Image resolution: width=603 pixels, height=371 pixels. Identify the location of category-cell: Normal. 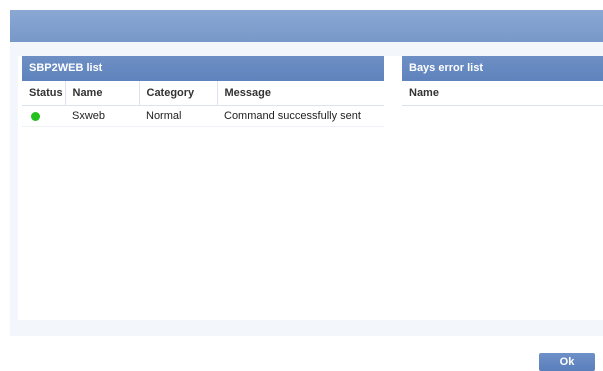
(178, 116).